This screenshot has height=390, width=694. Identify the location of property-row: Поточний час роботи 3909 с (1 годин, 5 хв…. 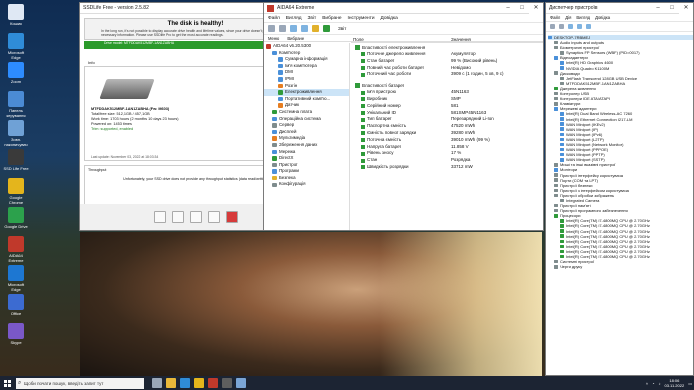
(447, 74).